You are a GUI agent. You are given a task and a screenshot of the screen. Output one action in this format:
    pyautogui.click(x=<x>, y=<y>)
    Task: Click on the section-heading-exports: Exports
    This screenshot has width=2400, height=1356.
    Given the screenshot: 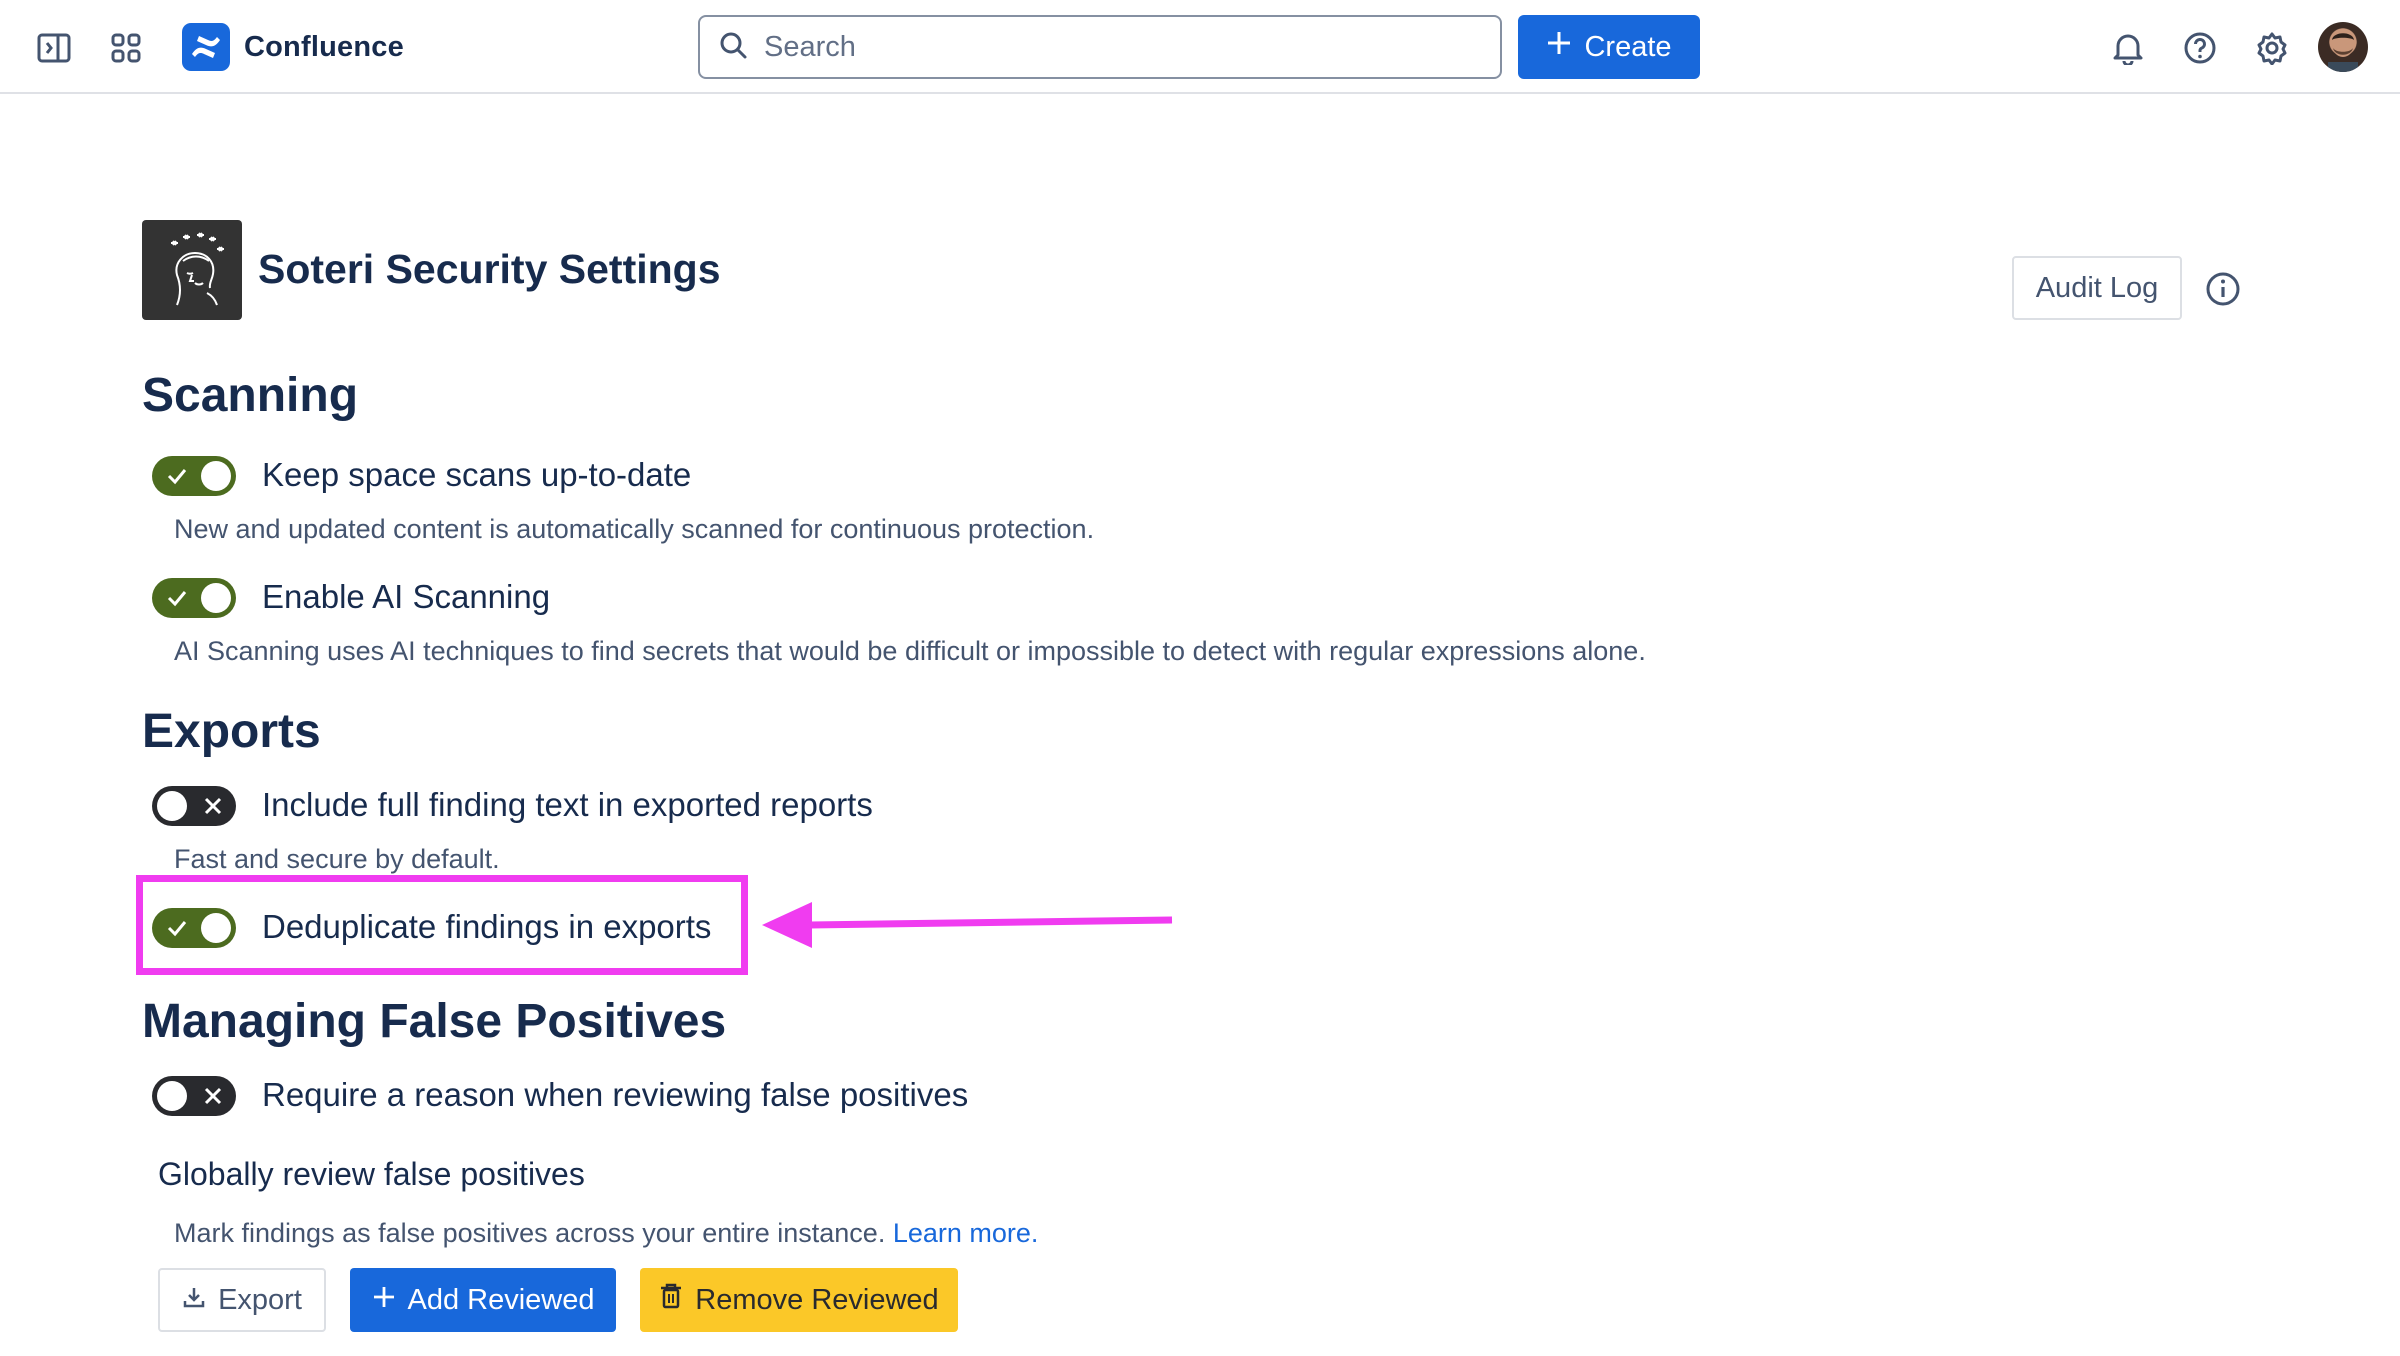 What is the action you would take?
    pyautogui.click(x=231, y=731)
    